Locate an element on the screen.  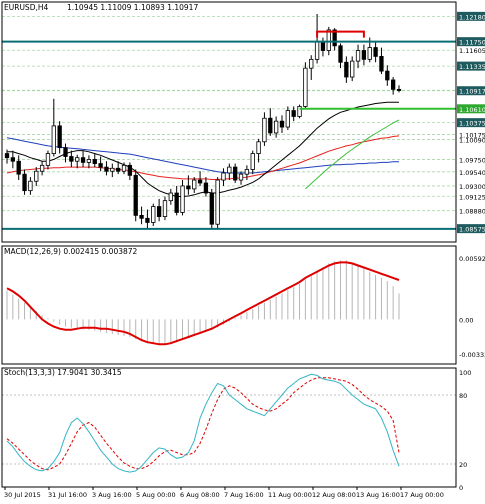
macd-tick-label: 0.00 is located at coordinates (466, 320).